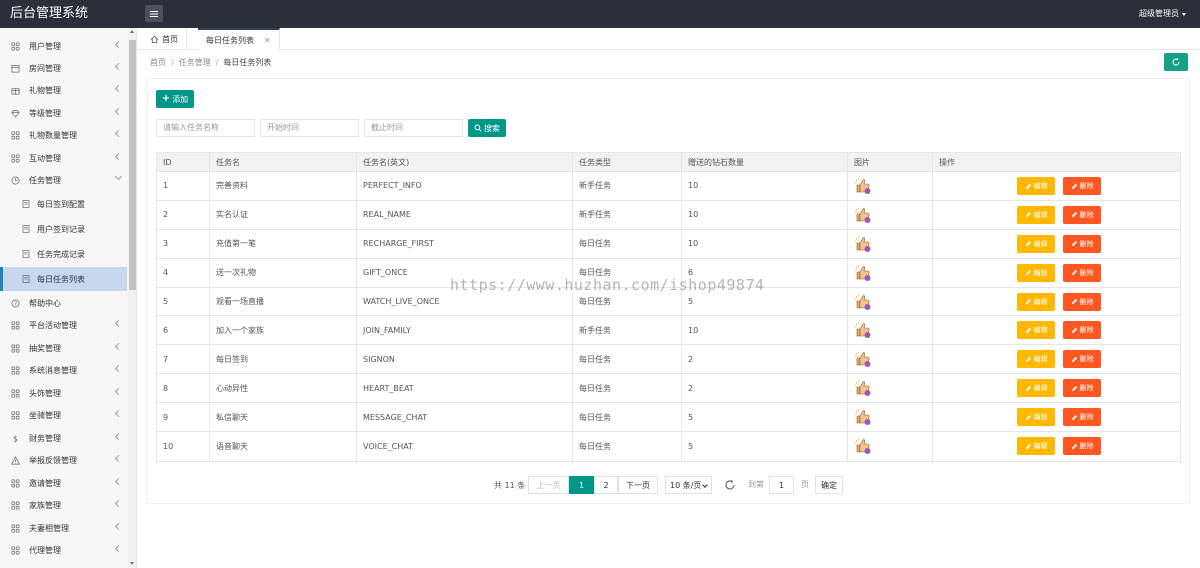  I want to click on pencil-icon, so click(1029, 301).